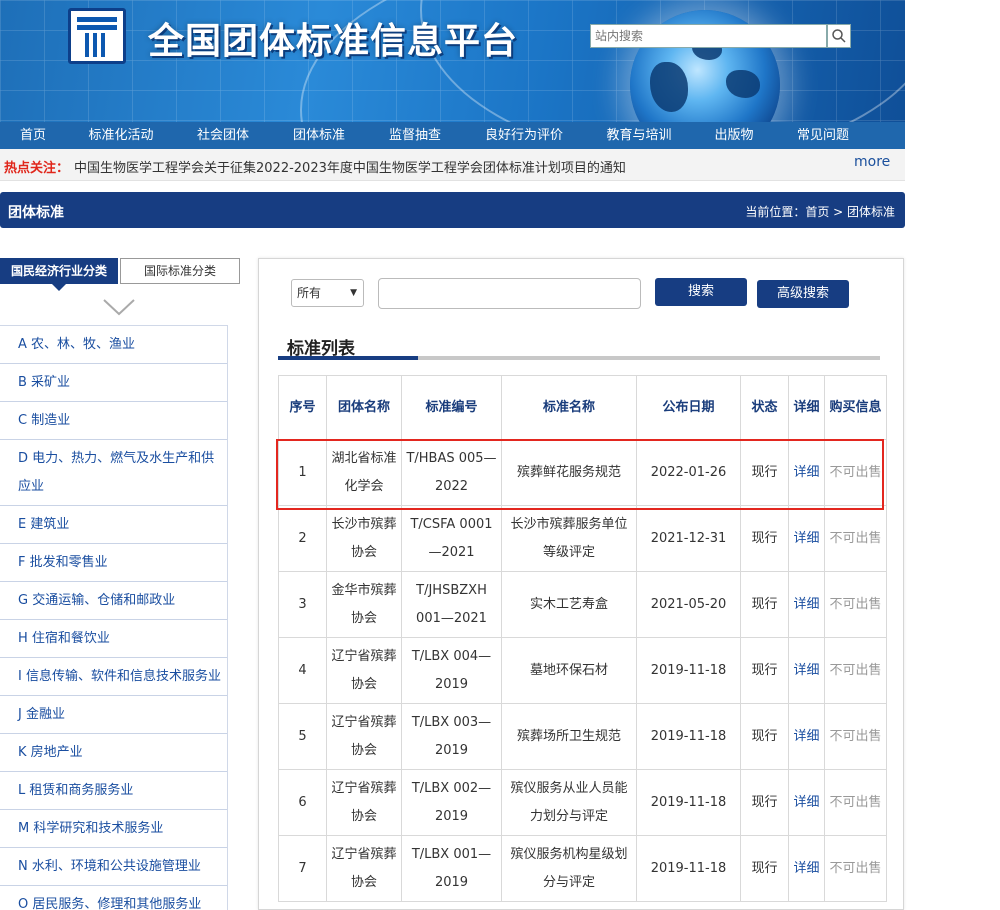 The image size is (1000, 910). I want to click on cell-code: T/LBX 002—2019, so click(451, 802).